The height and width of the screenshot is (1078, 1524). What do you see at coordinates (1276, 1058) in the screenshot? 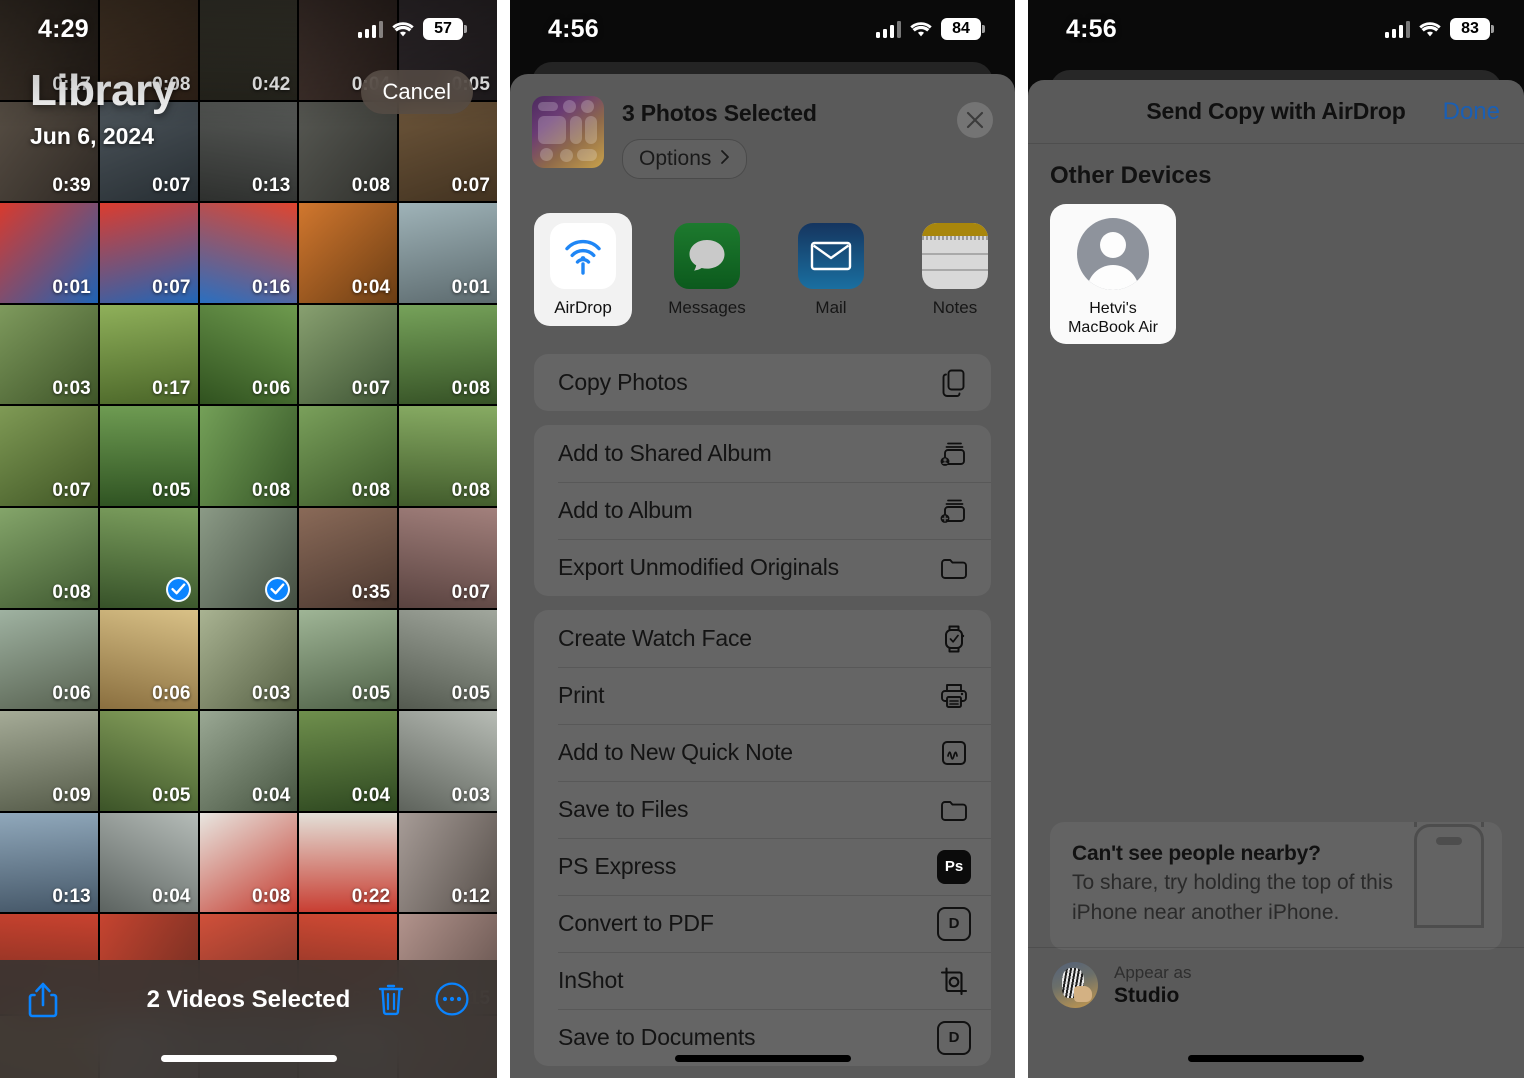
I see `home-indicator` at bounding box center [1276, 1058].